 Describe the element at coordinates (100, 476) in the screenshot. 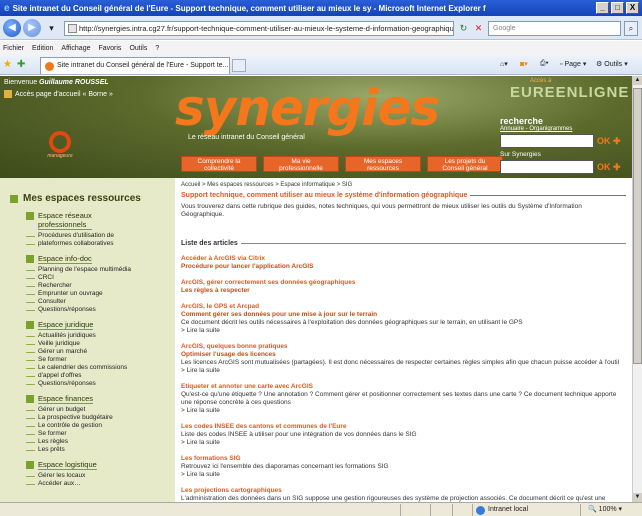

I see `nav-item: Gérer les locaux` at that location.